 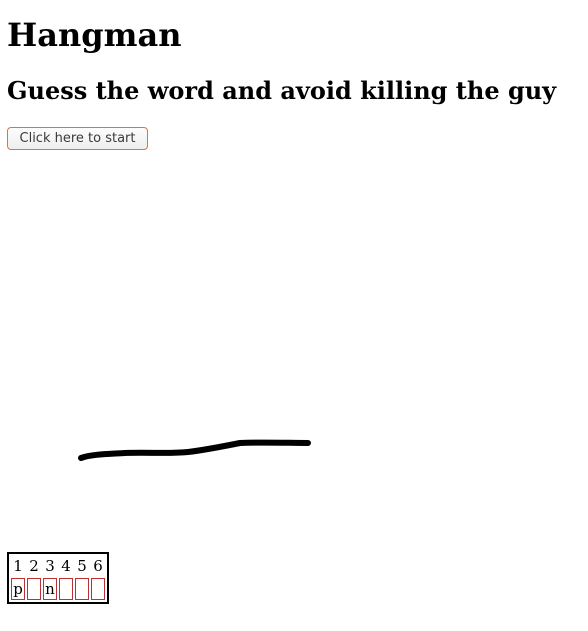 What do you see at coordinates (282, 90) in the screenshot?
I see `page-subtitle: Guess the word and avoid killing the guy` at bounding box center [282, 90].